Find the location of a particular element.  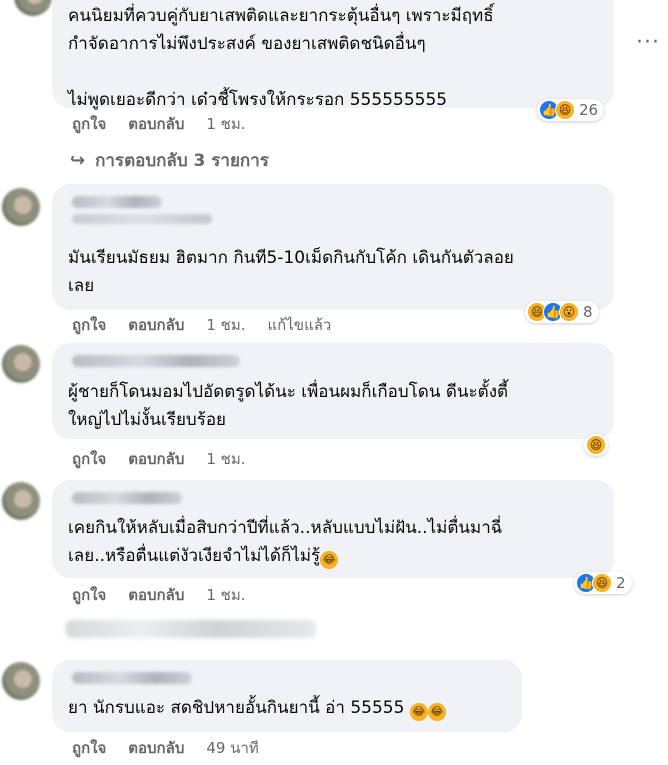

view-replies-link: ↪ การตอบกลับ 3 รายการ is located at coordinates (169, 160).